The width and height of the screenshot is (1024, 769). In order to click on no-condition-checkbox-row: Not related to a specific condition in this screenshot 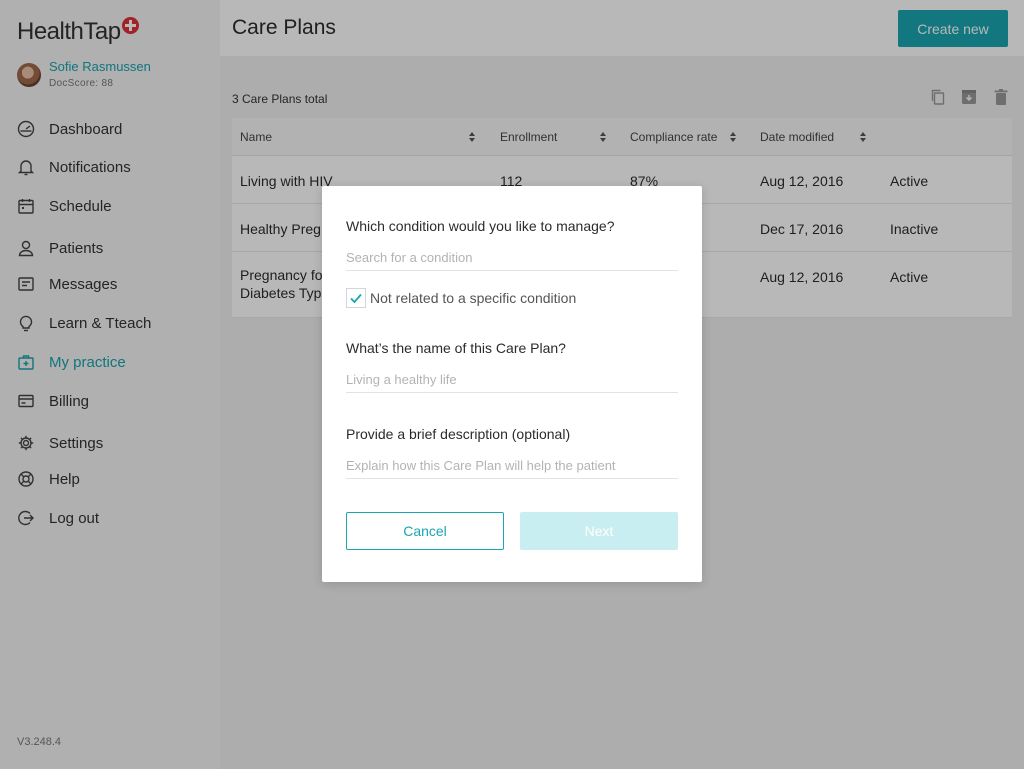, I will do `click(461, 298)`.